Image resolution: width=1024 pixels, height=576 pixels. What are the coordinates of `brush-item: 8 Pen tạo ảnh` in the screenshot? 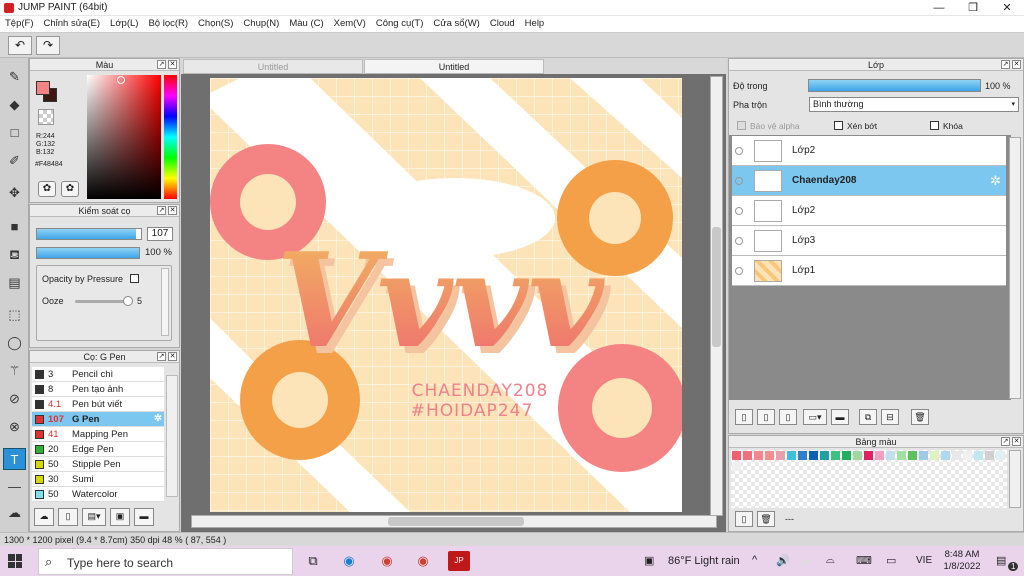 It's located at (98, 389).